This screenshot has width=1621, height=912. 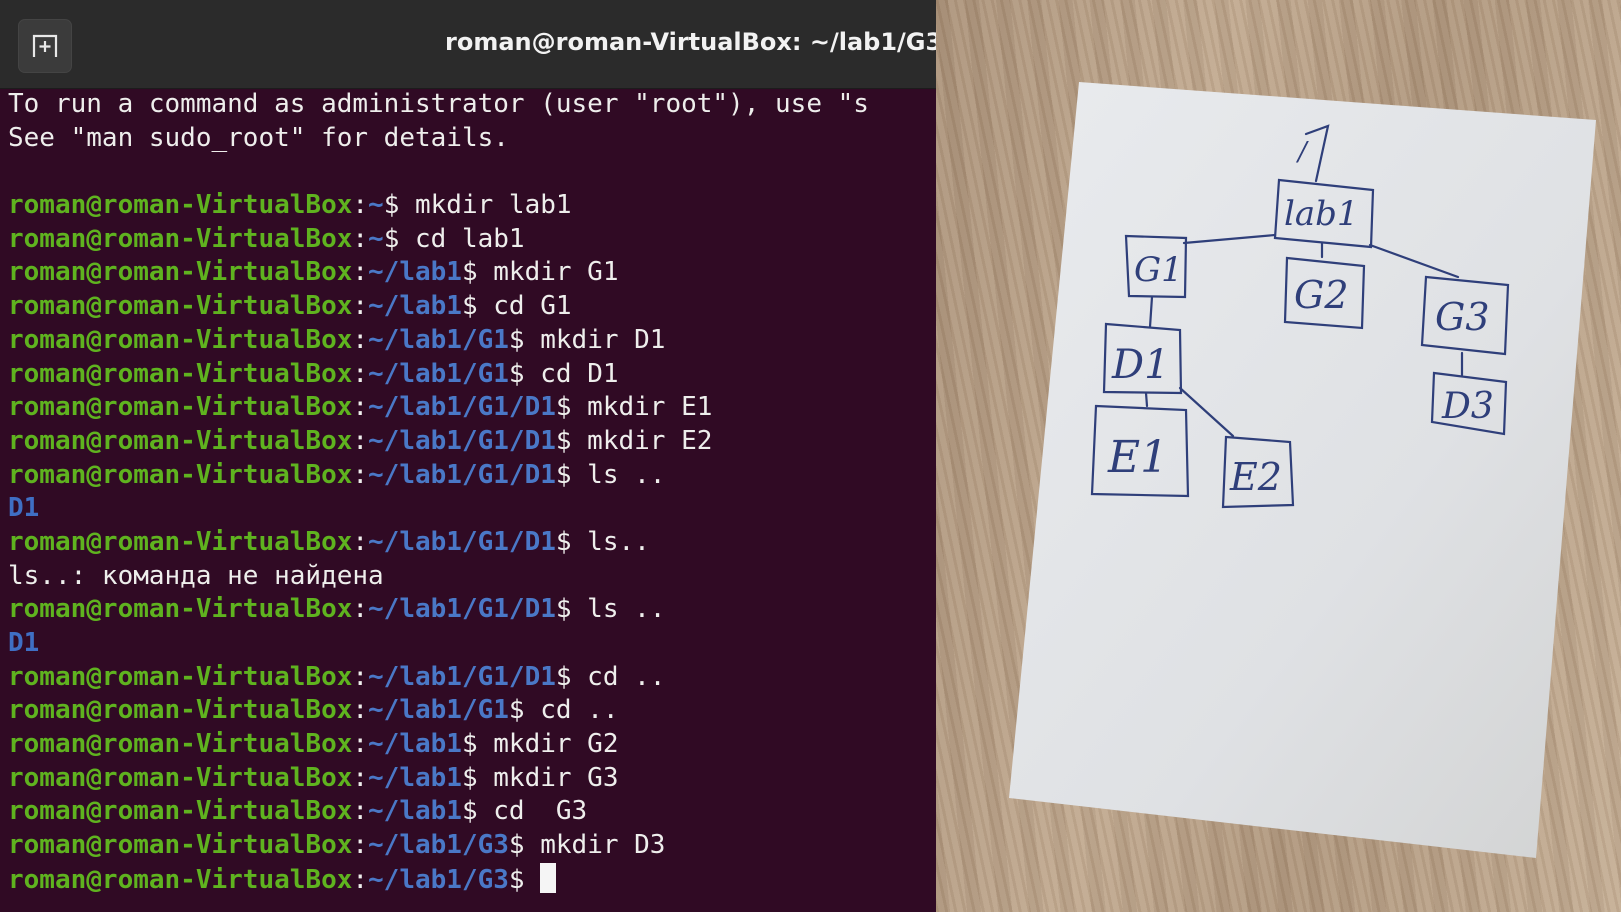 I want to click on terminal-line: D1, so click(x=472, y=644).